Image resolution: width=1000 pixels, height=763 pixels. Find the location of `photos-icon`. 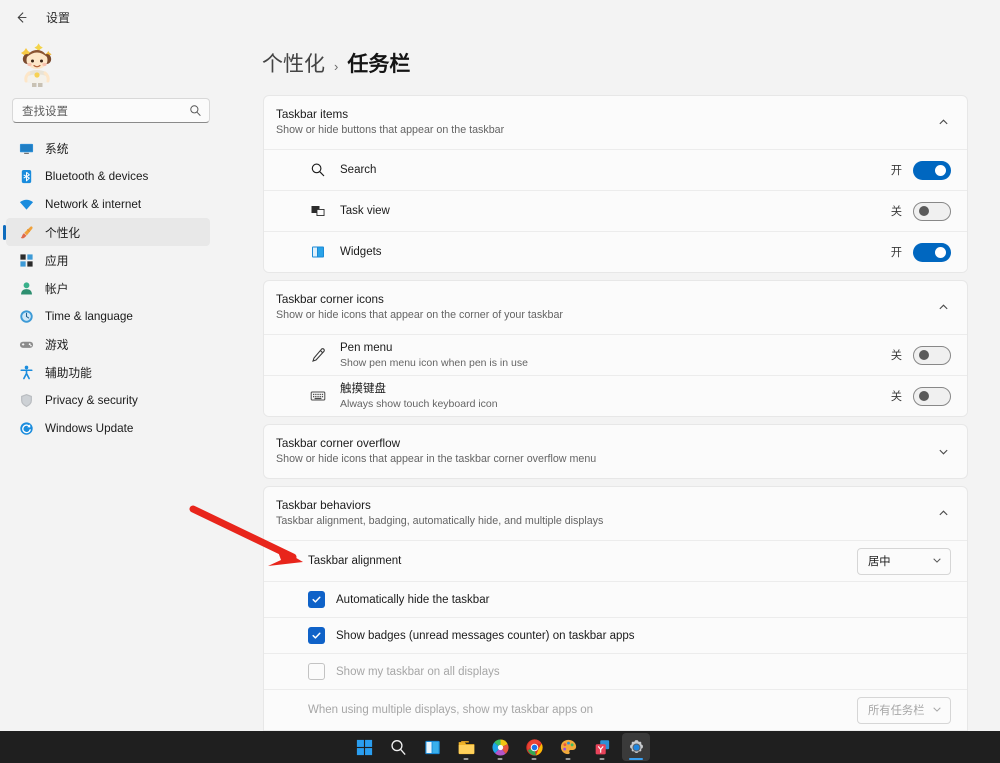

photos-icon is located at coordinates (500, 747).